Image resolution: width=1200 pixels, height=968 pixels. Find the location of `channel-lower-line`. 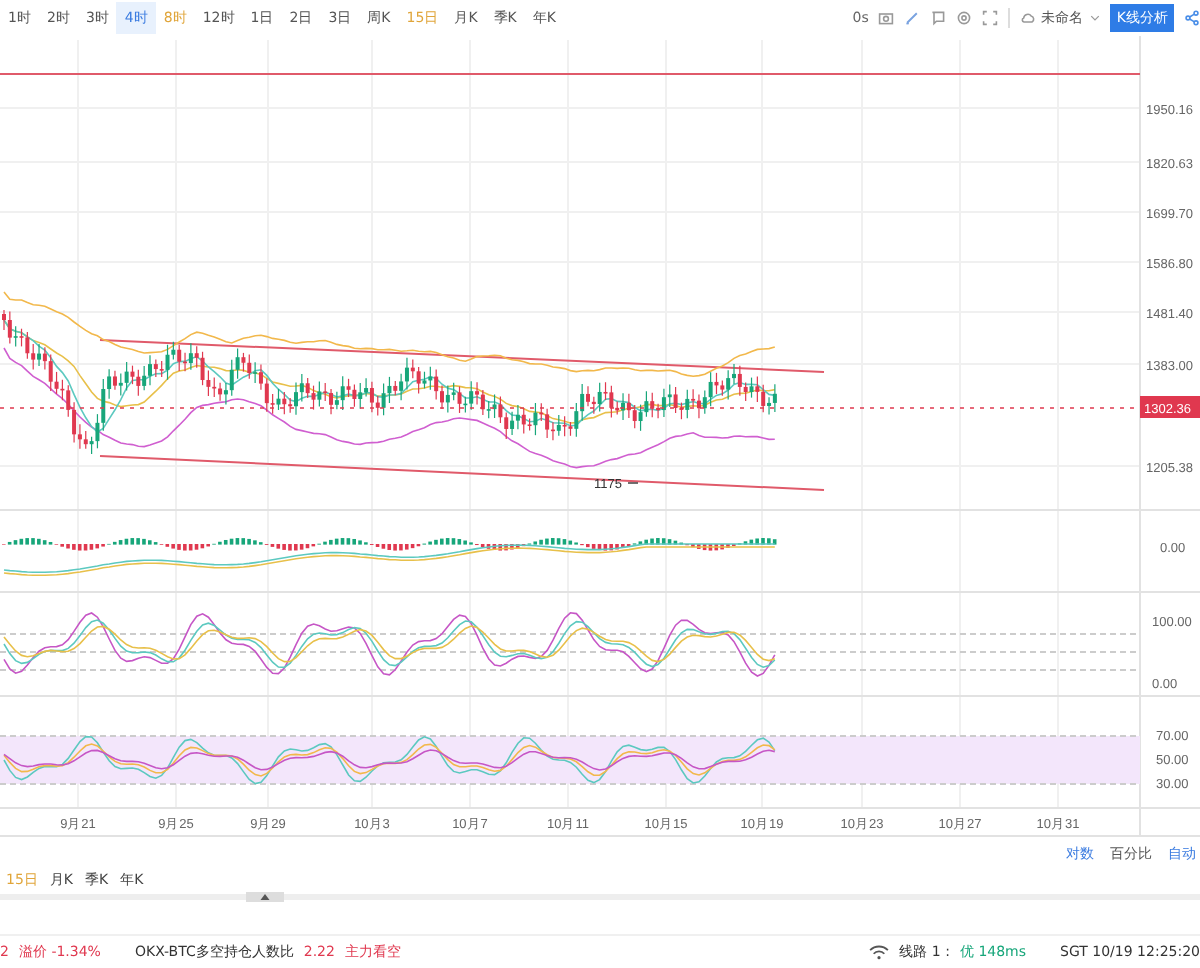

channel-lower-line is located at coordinates (462, 473).